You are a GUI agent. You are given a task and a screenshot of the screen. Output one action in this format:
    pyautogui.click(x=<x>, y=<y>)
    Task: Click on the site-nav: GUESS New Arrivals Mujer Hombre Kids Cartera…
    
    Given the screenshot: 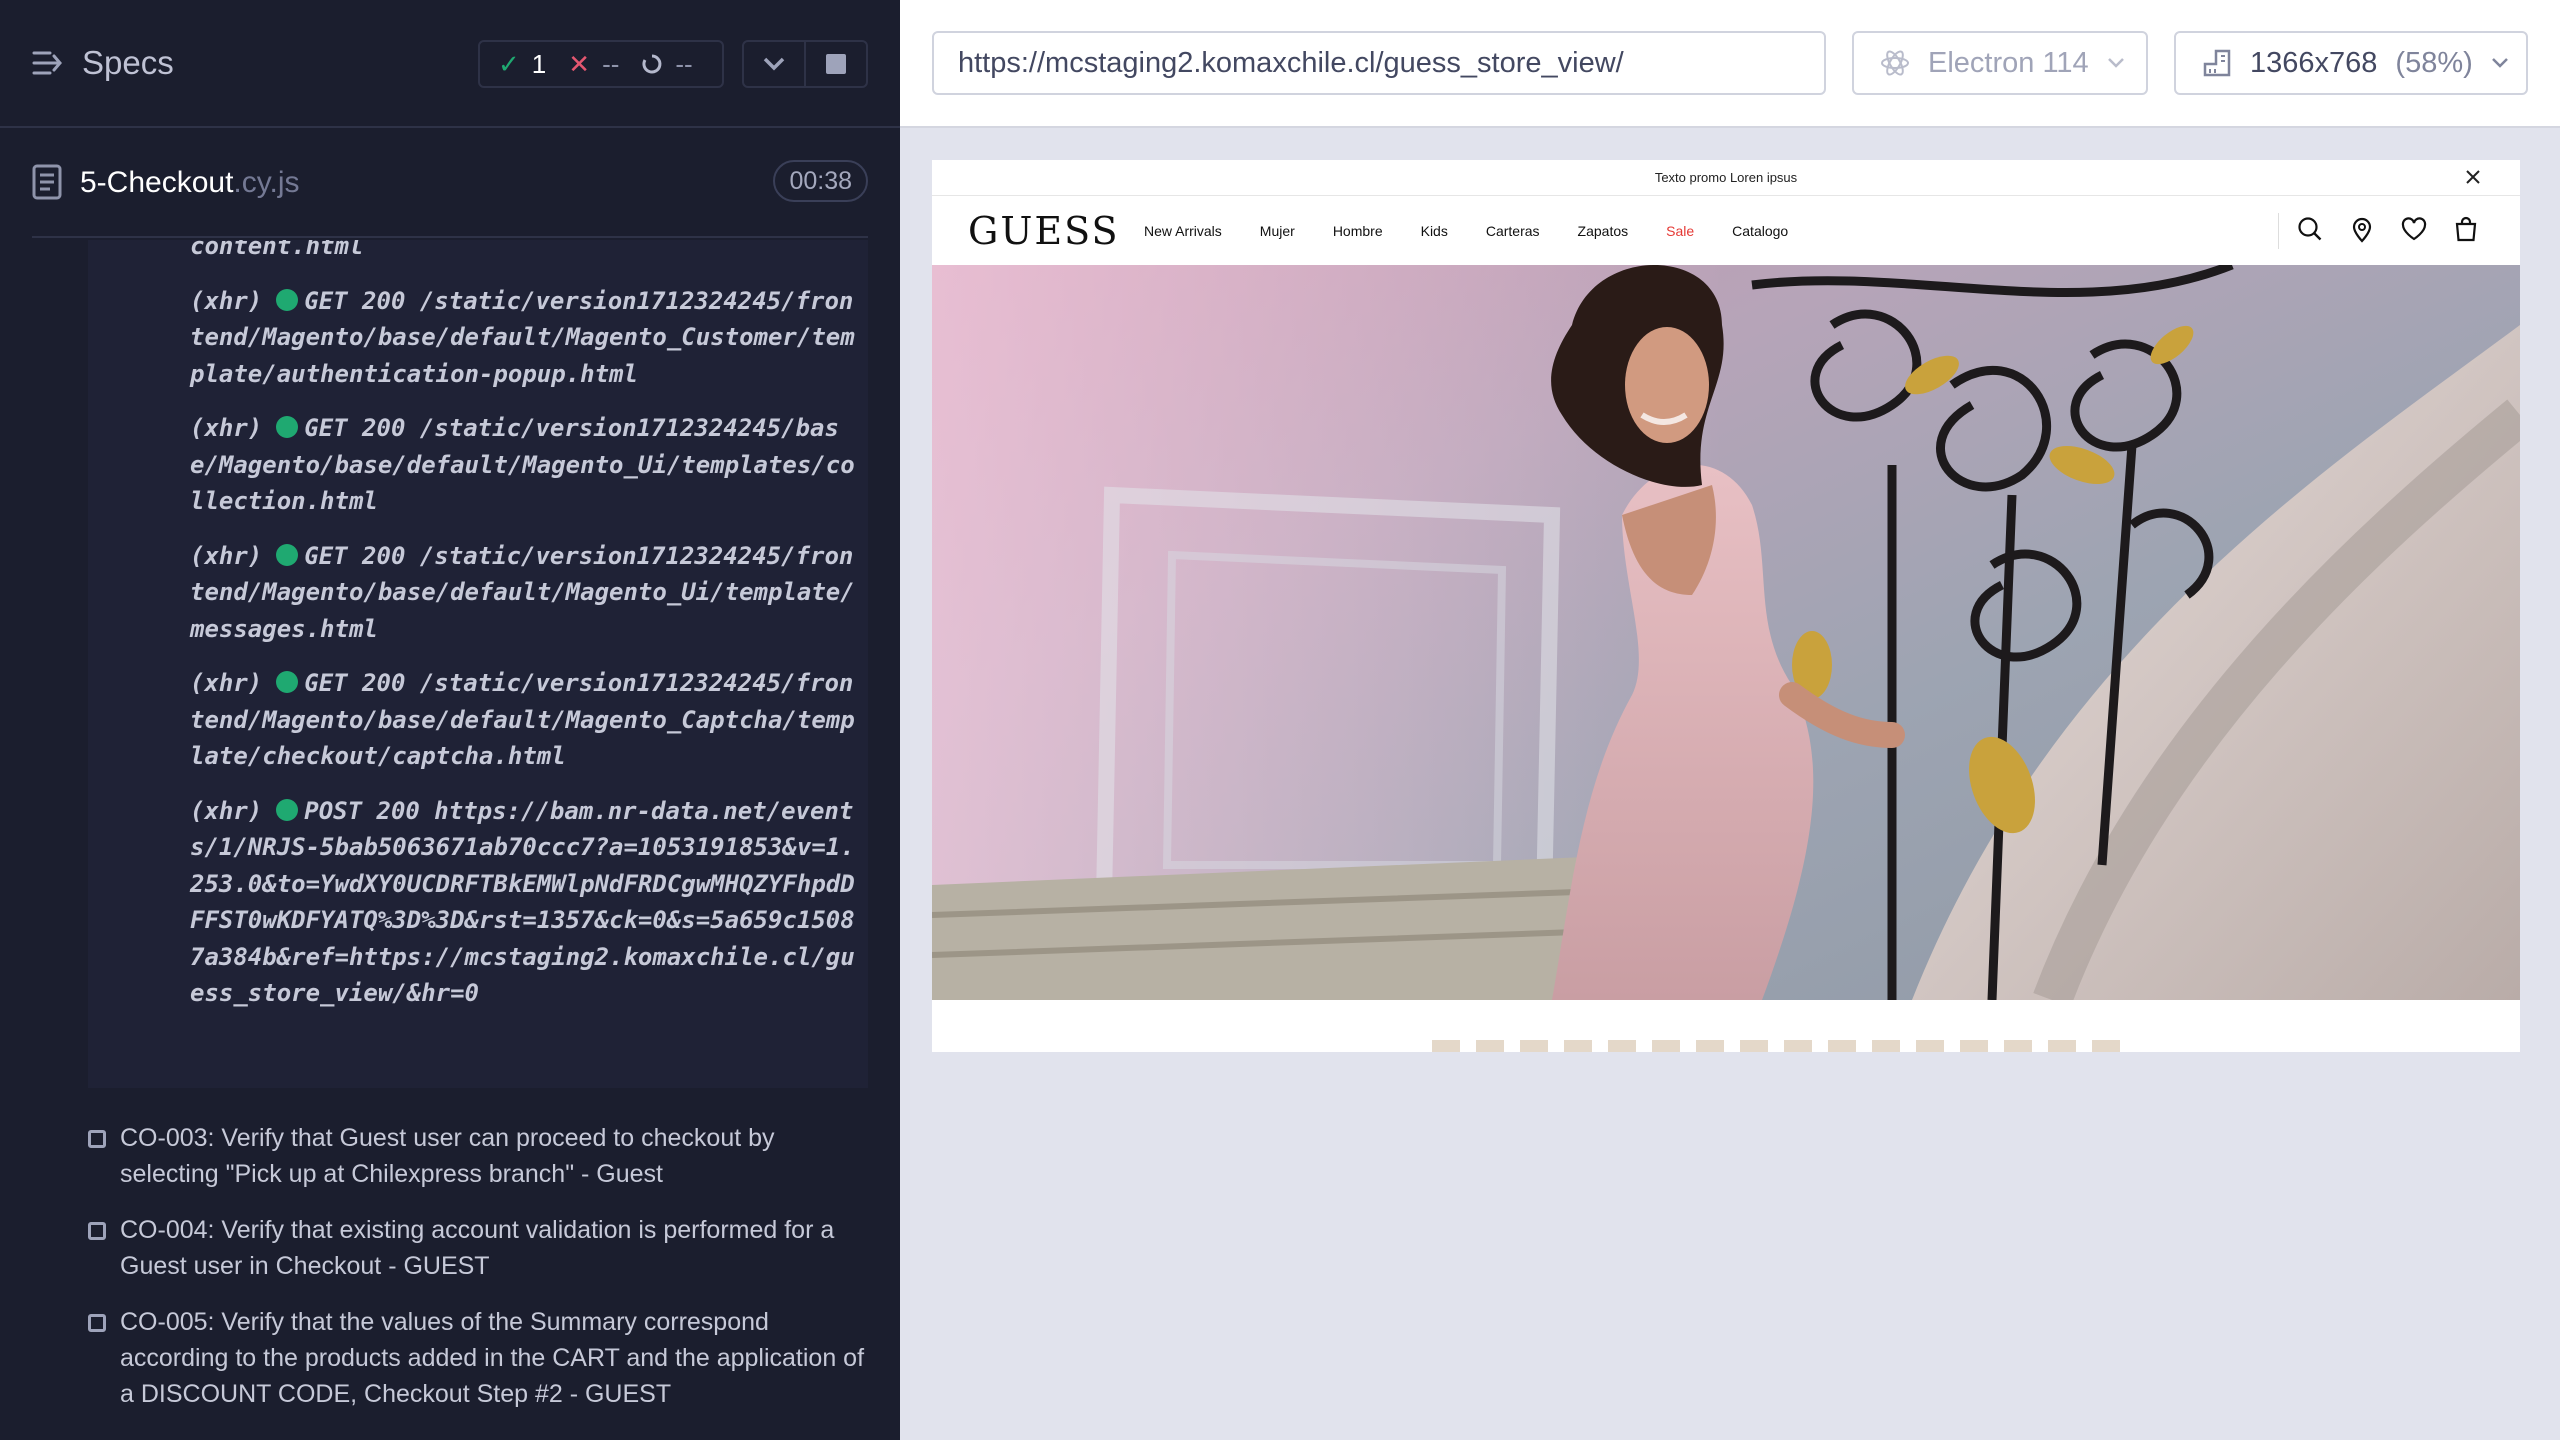 What is the action you would take?
    pyautogui.click(x=1726, y=231)
    